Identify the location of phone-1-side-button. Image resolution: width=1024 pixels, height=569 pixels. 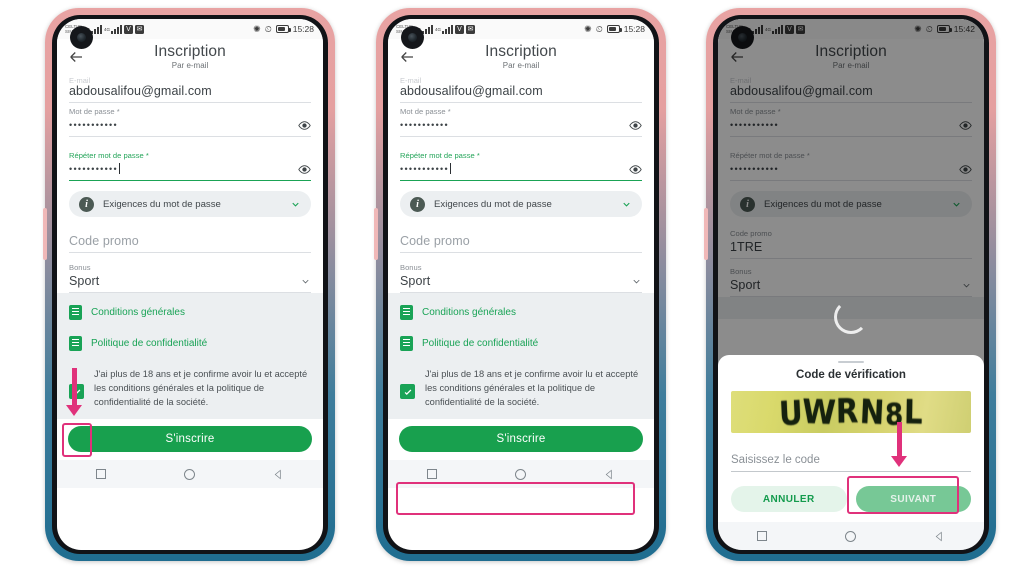
(45, 234).